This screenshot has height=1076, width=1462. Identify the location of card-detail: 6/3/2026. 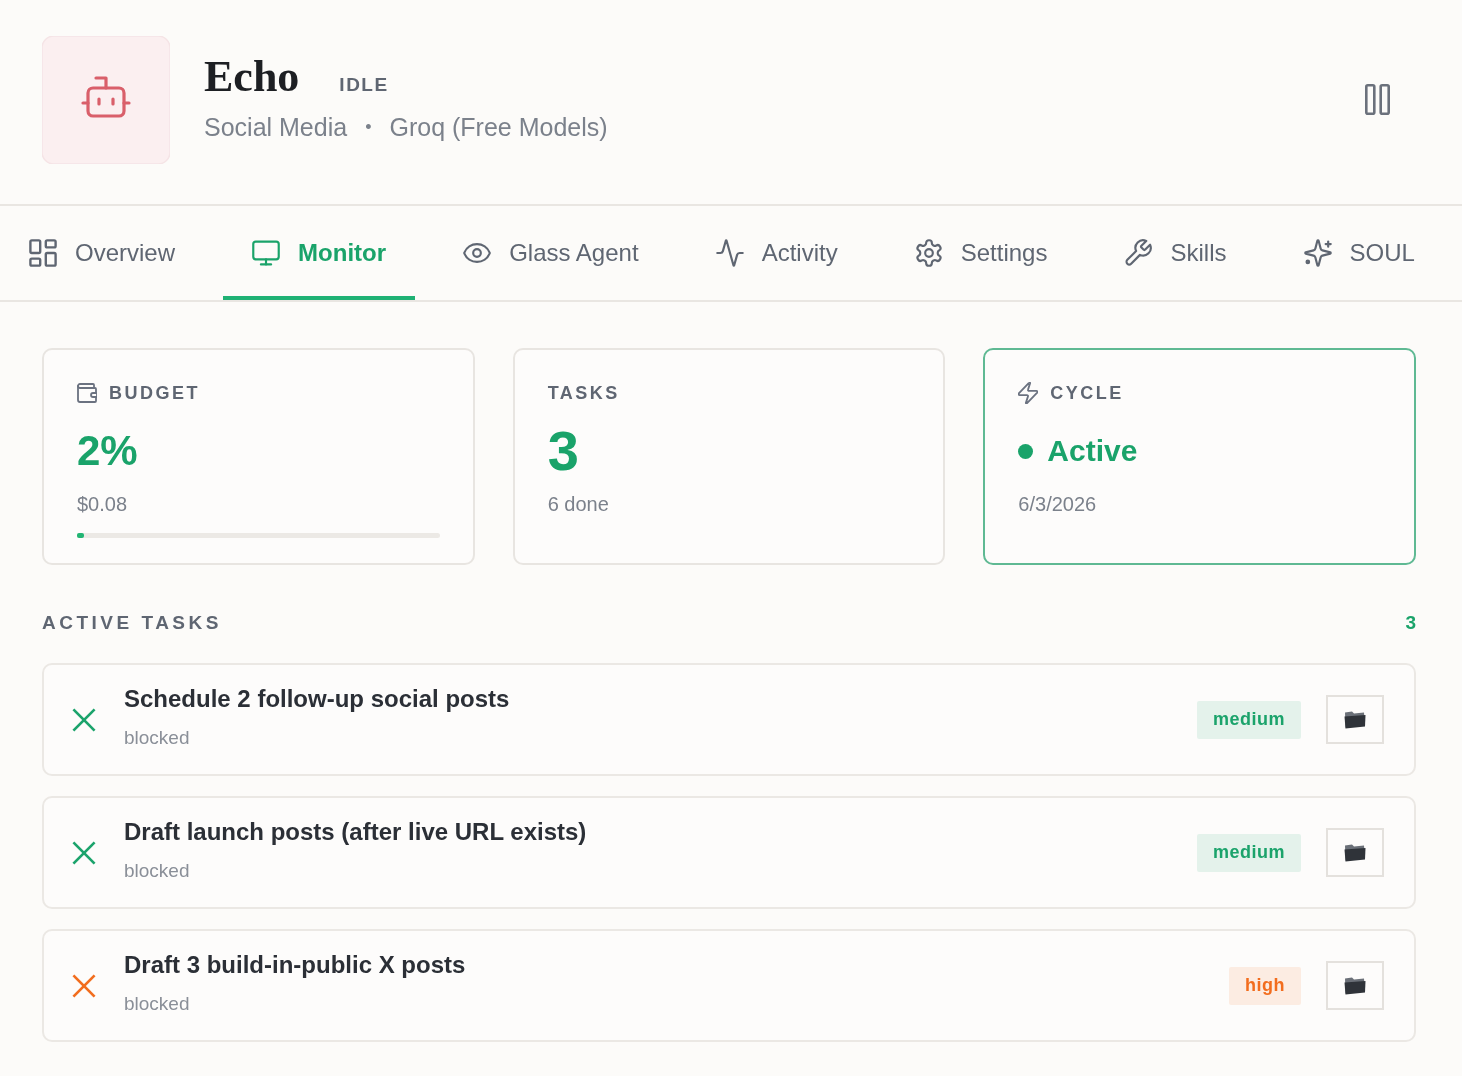
(1058, 504).